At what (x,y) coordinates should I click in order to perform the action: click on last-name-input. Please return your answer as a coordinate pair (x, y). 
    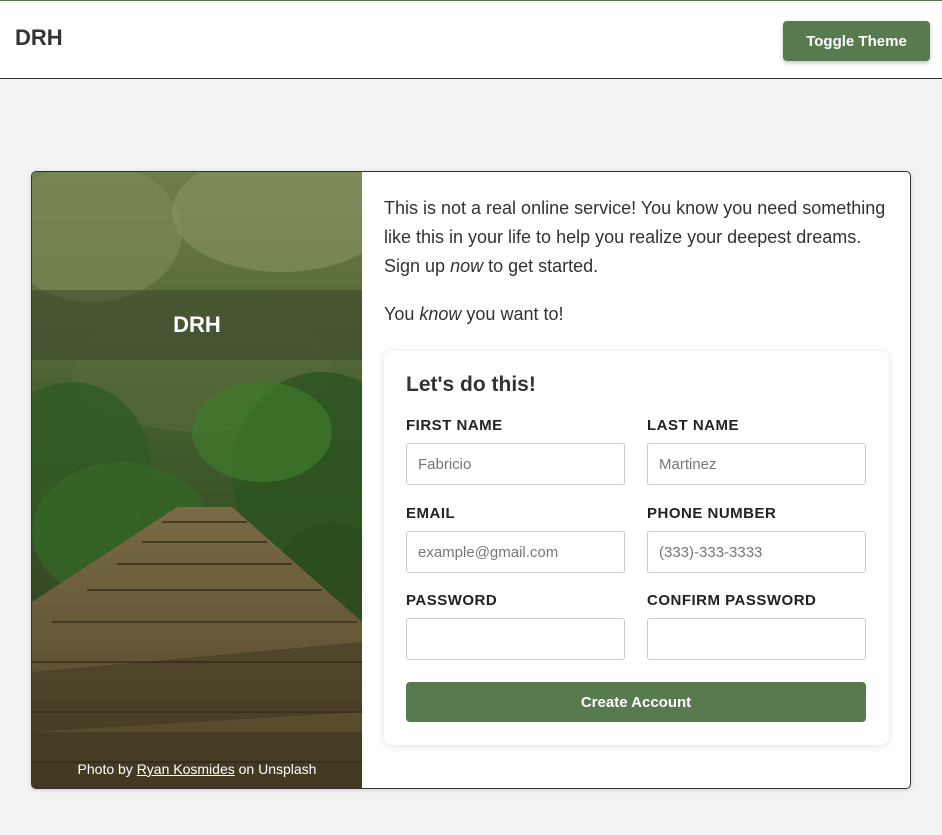
    Looking at the image, I should click on (756, 464).